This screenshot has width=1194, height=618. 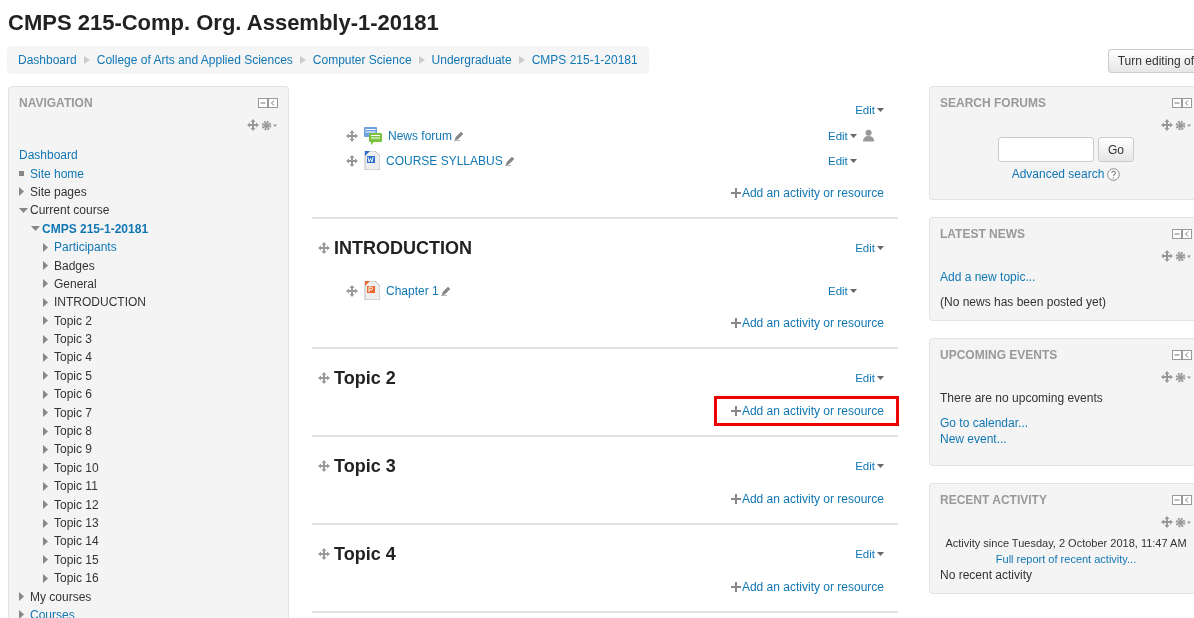 What do you see at coordinates (21, 174) in the screenshot?
I see `bullet-icon` at bounding box center [21, 174].